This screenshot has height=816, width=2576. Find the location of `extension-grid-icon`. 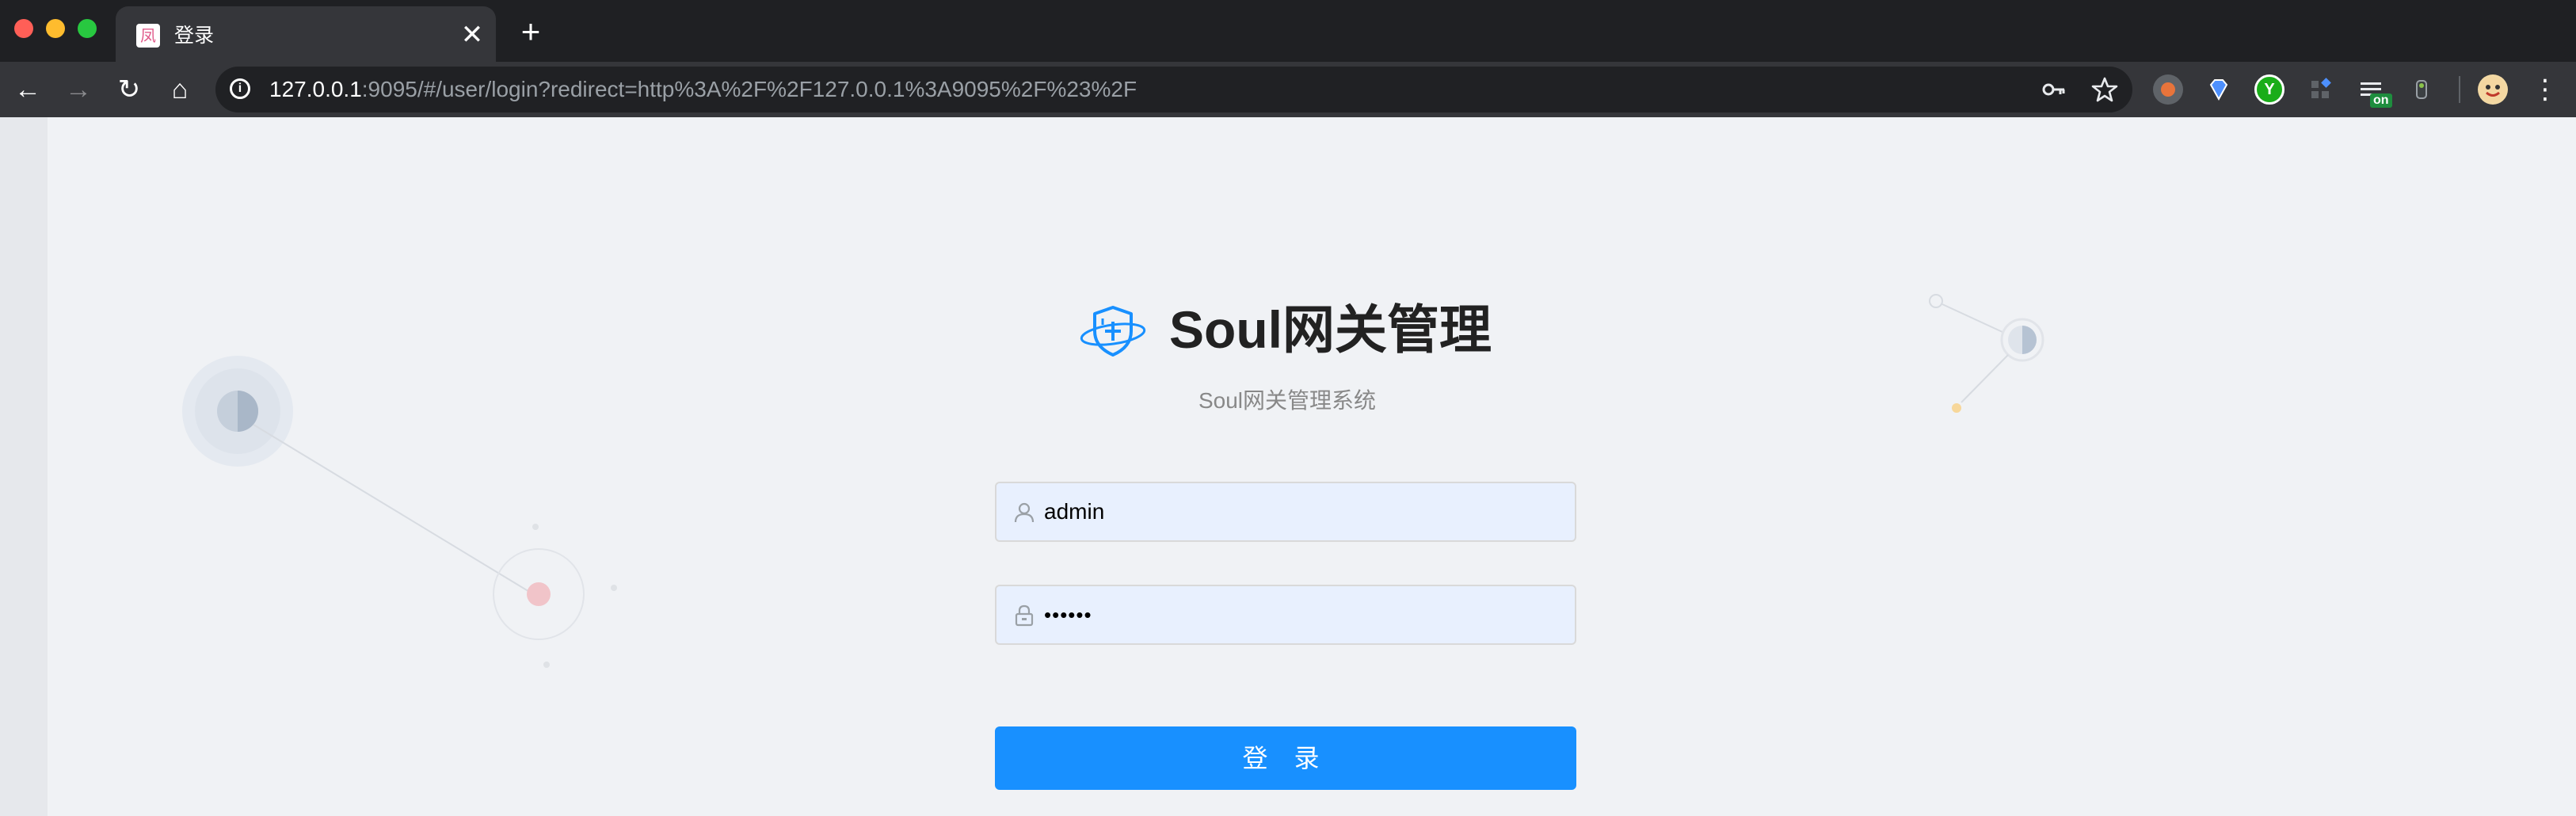

extension-grid-icon is located at coordinates (2320, 89).